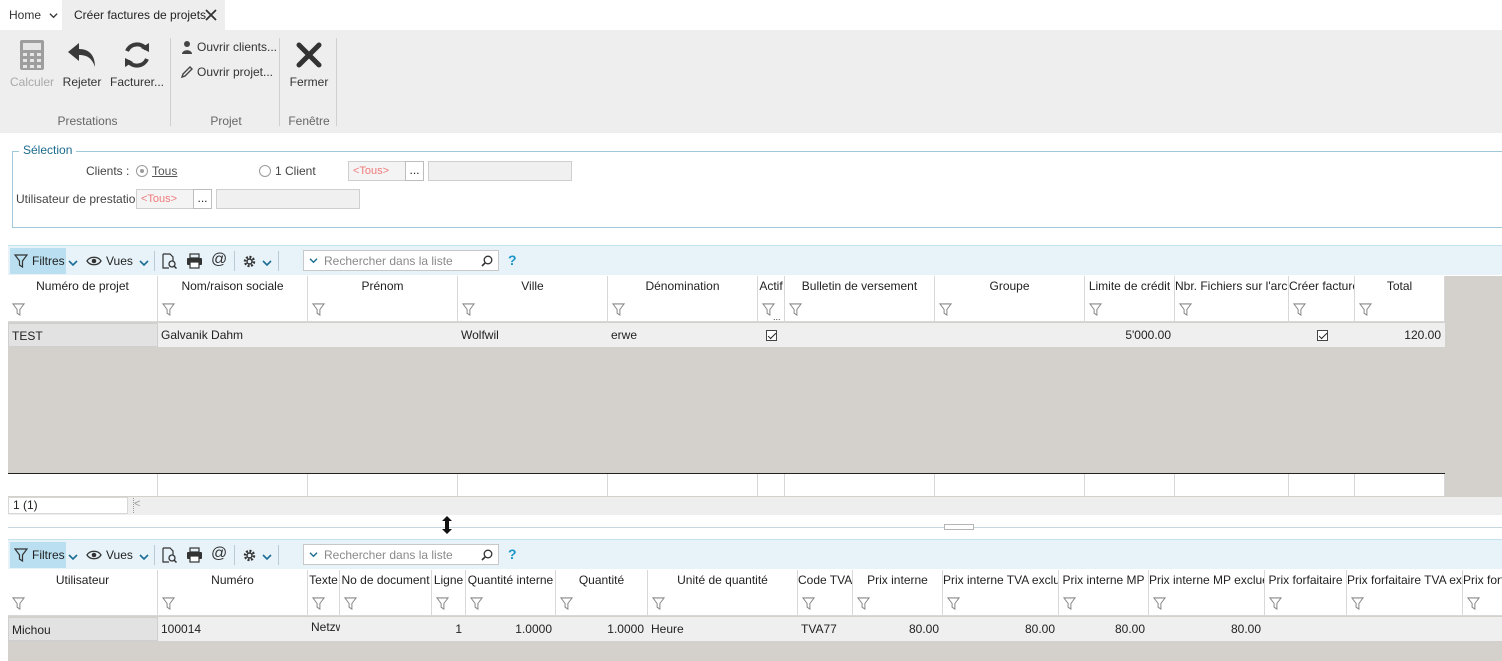  I want to click on radio-tous: Tous, so click(156, 171).